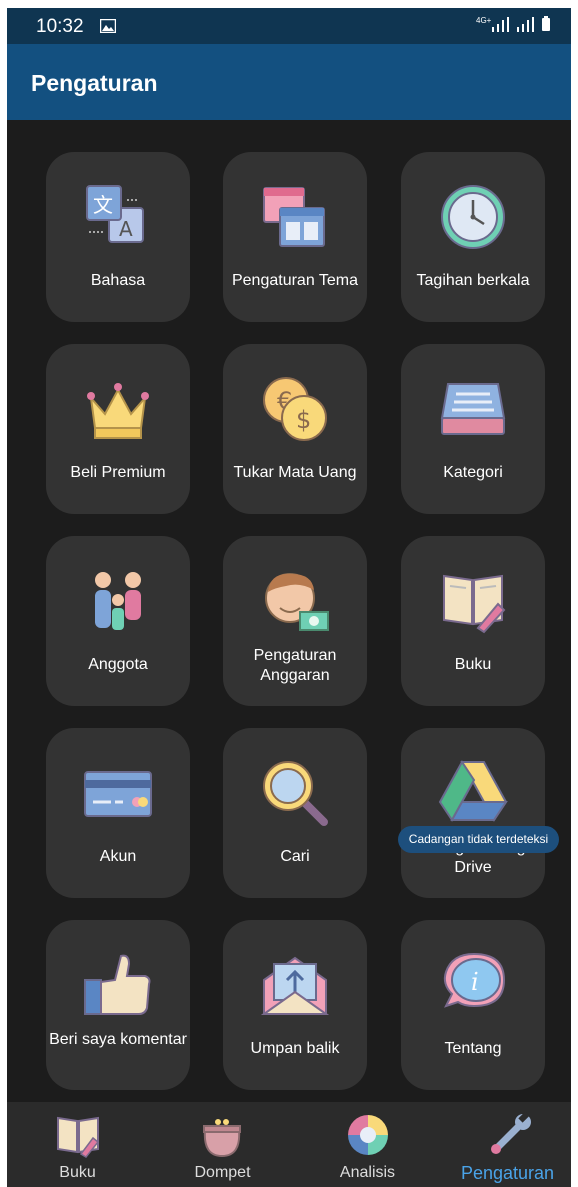  I want to click on nav-label: Analisis, so click(367, 1172).